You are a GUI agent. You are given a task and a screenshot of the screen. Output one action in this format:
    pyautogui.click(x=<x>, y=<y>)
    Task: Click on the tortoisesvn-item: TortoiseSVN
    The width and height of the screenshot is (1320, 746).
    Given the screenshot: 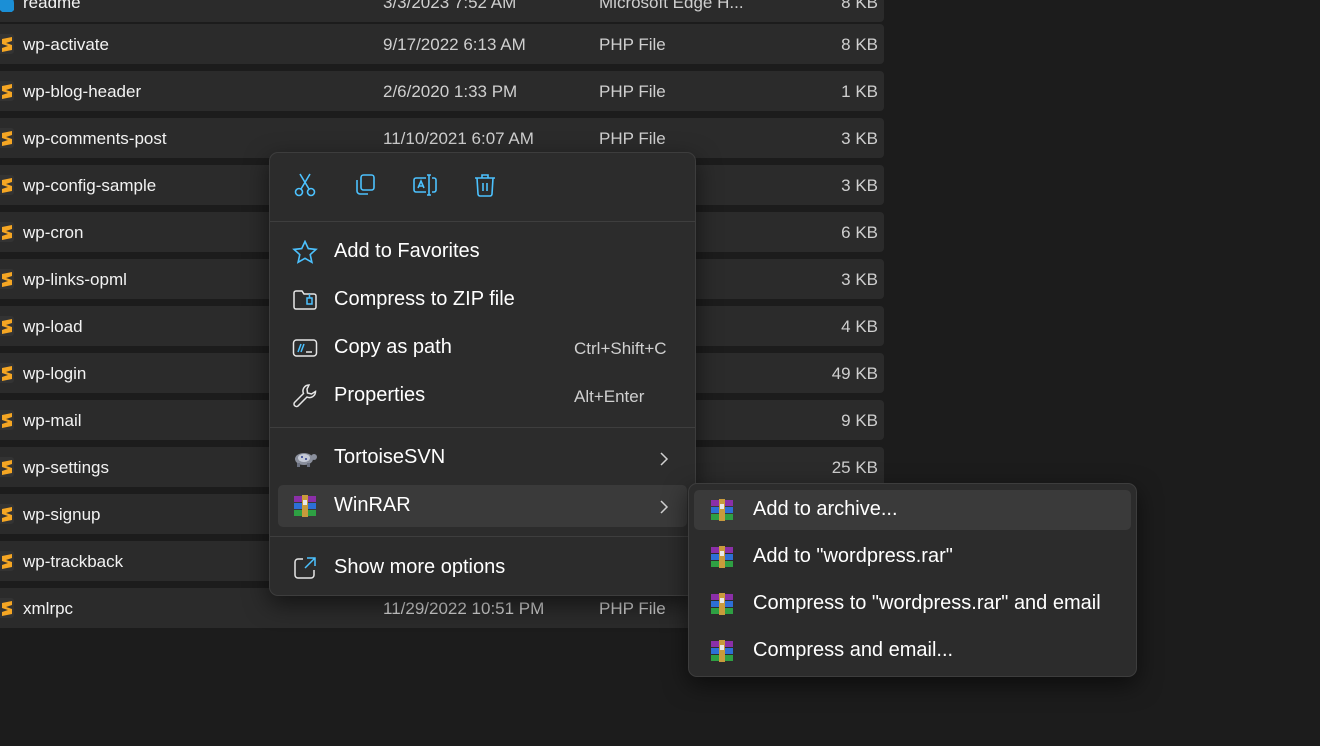 What is the action you would take?
    pyautogui.click(x=482, y=458)
    